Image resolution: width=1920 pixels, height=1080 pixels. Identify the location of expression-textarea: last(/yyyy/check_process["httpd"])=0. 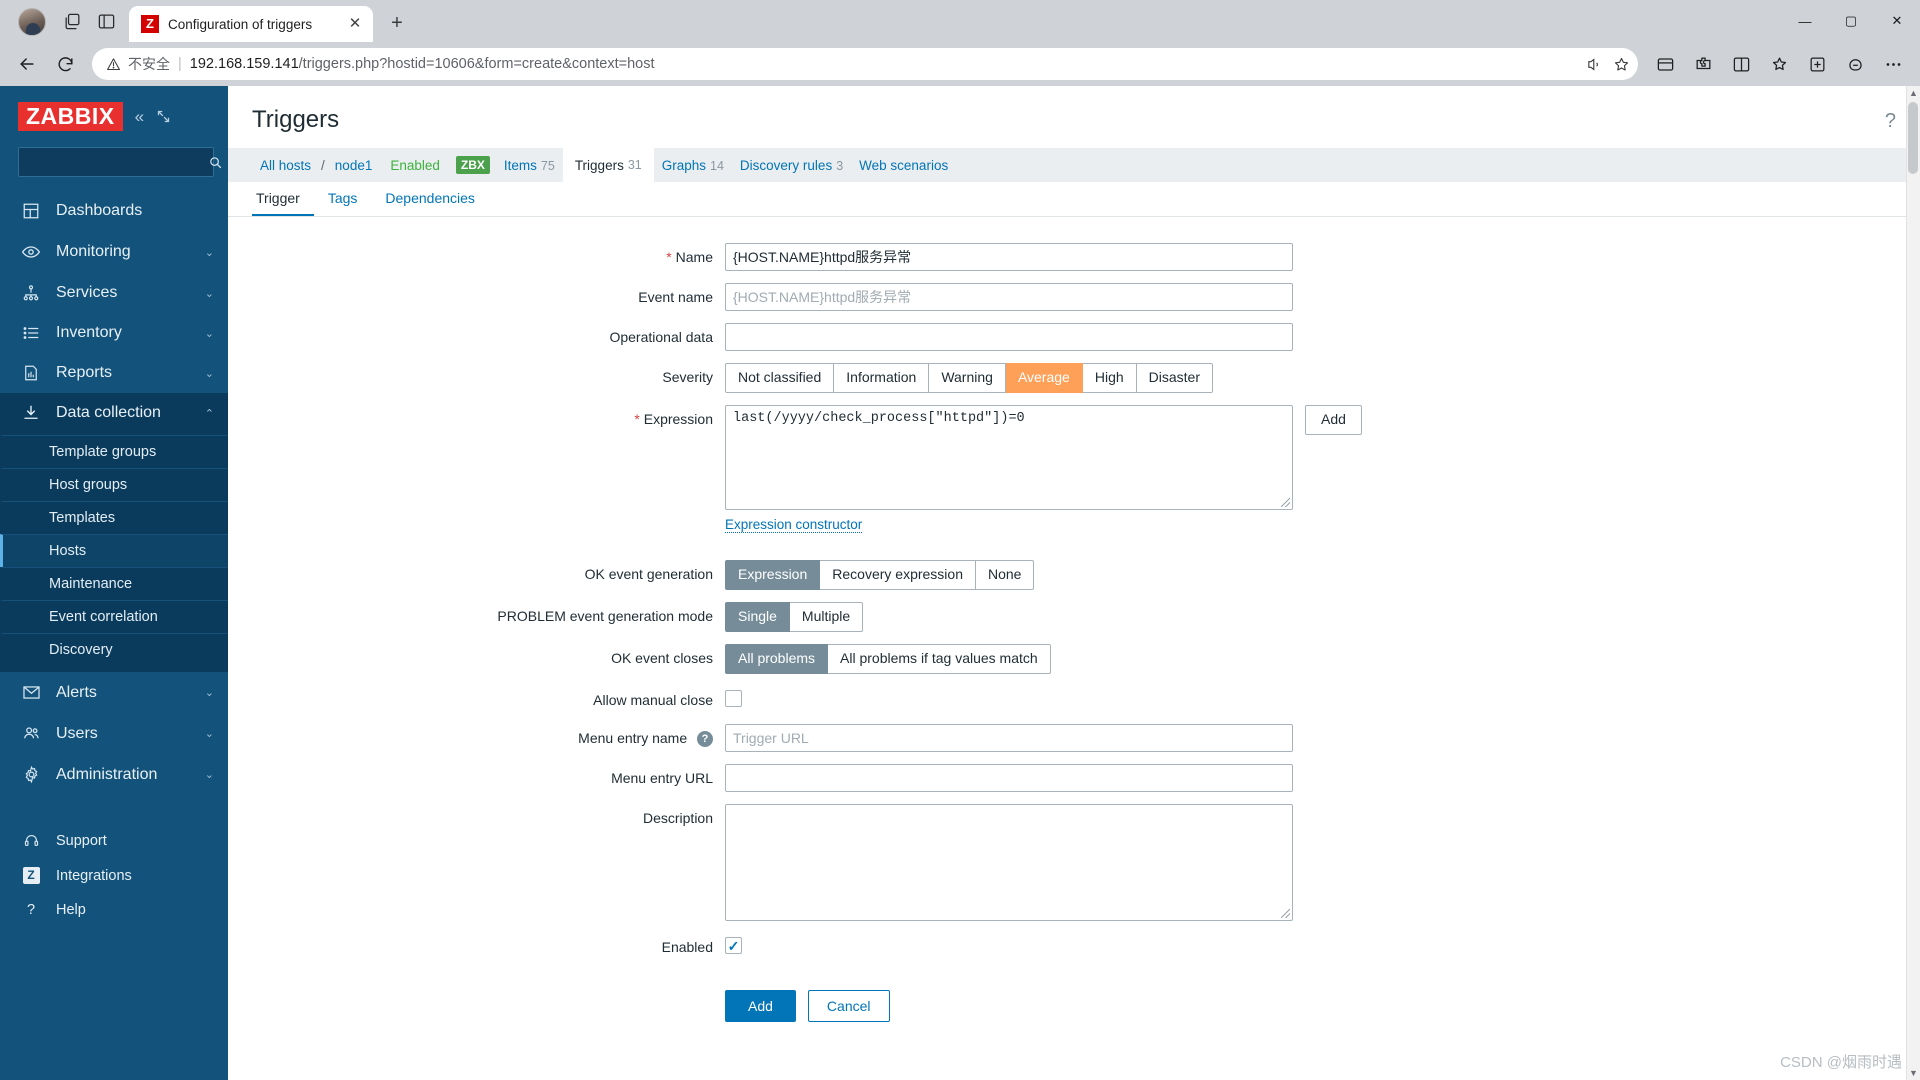
(1009, 457).